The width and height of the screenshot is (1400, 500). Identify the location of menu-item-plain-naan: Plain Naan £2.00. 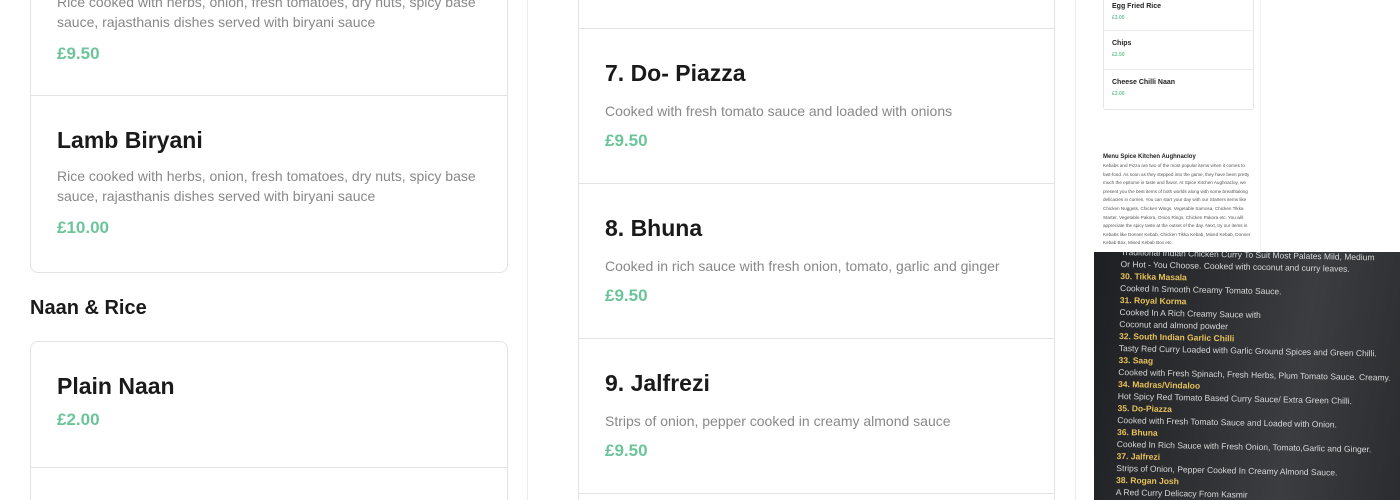
(269, 405).